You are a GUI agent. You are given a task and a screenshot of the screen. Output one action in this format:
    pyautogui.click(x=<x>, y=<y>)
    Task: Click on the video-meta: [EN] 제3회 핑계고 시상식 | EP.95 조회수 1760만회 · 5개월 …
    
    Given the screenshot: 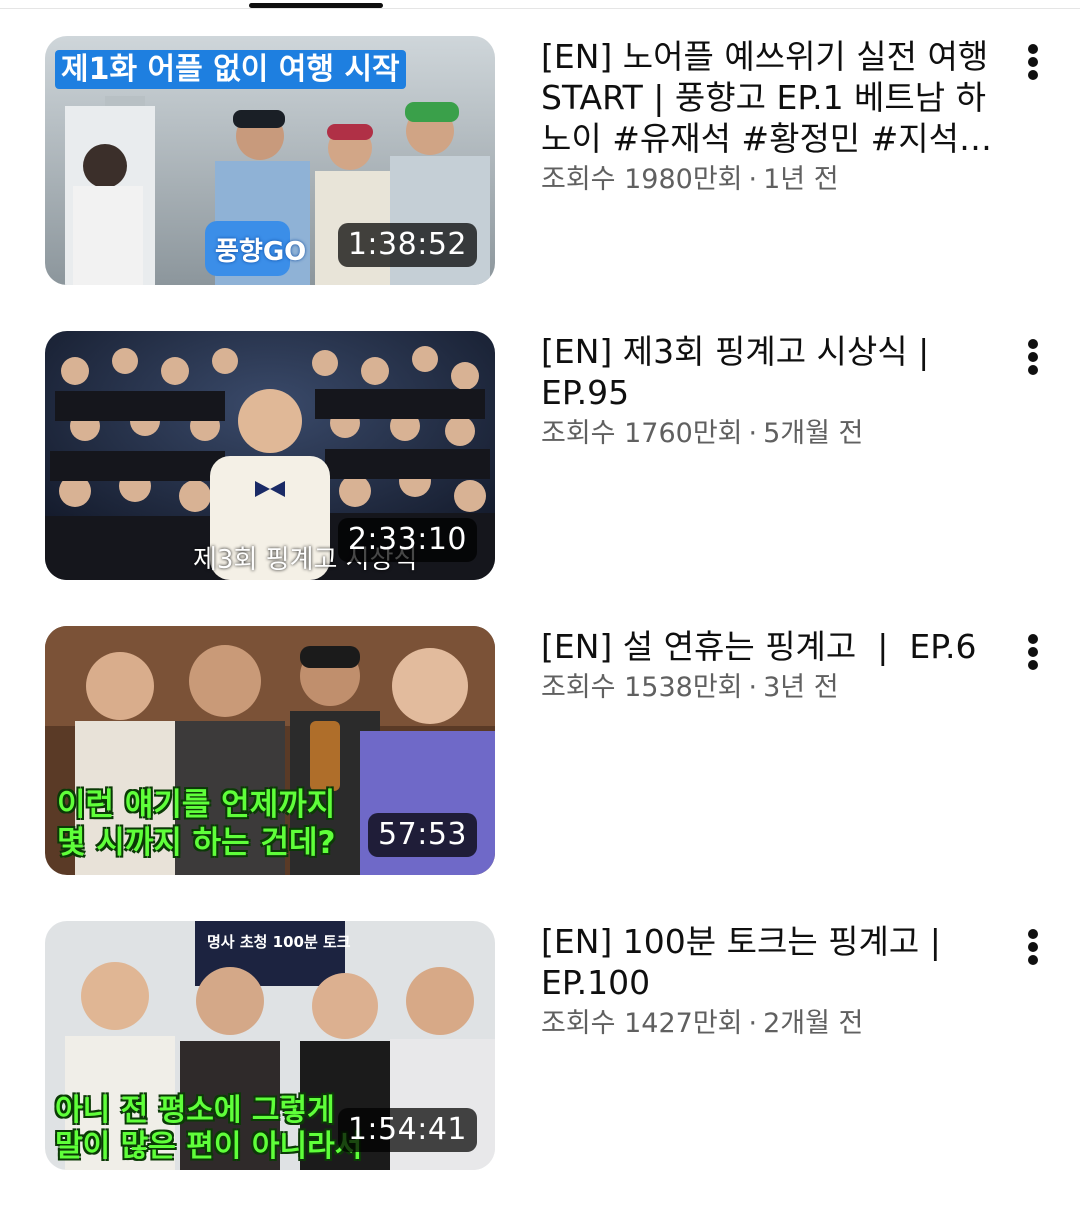 What is the action you would take?
    pyautogui.click(x=771, y=391)
    